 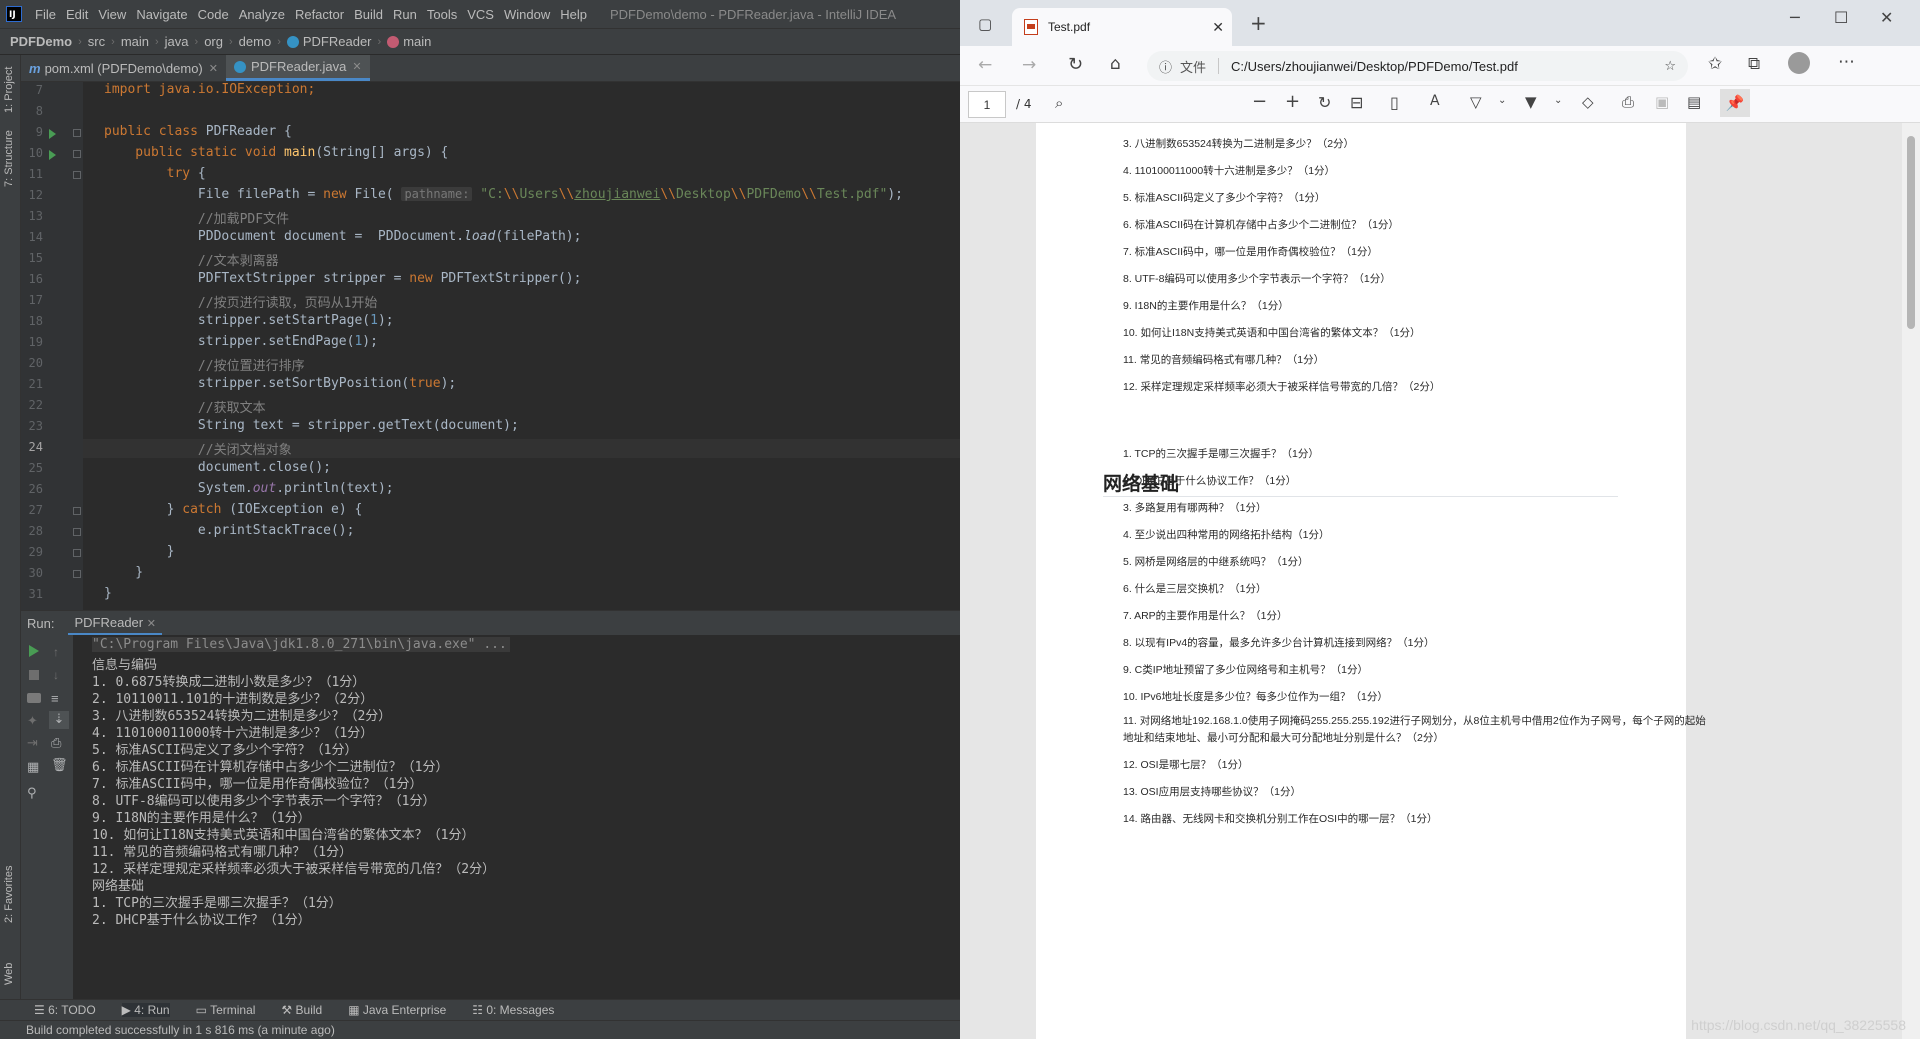 What do you see at coordinates (527, 14) in the screenshot?
I see `menu-window: Window` at bounding box center [527, 14].